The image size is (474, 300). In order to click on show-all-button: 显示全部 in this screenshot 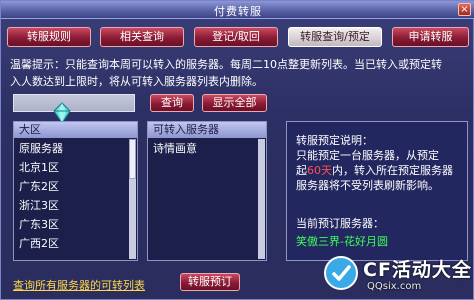, I will do `click(234, 103)`.